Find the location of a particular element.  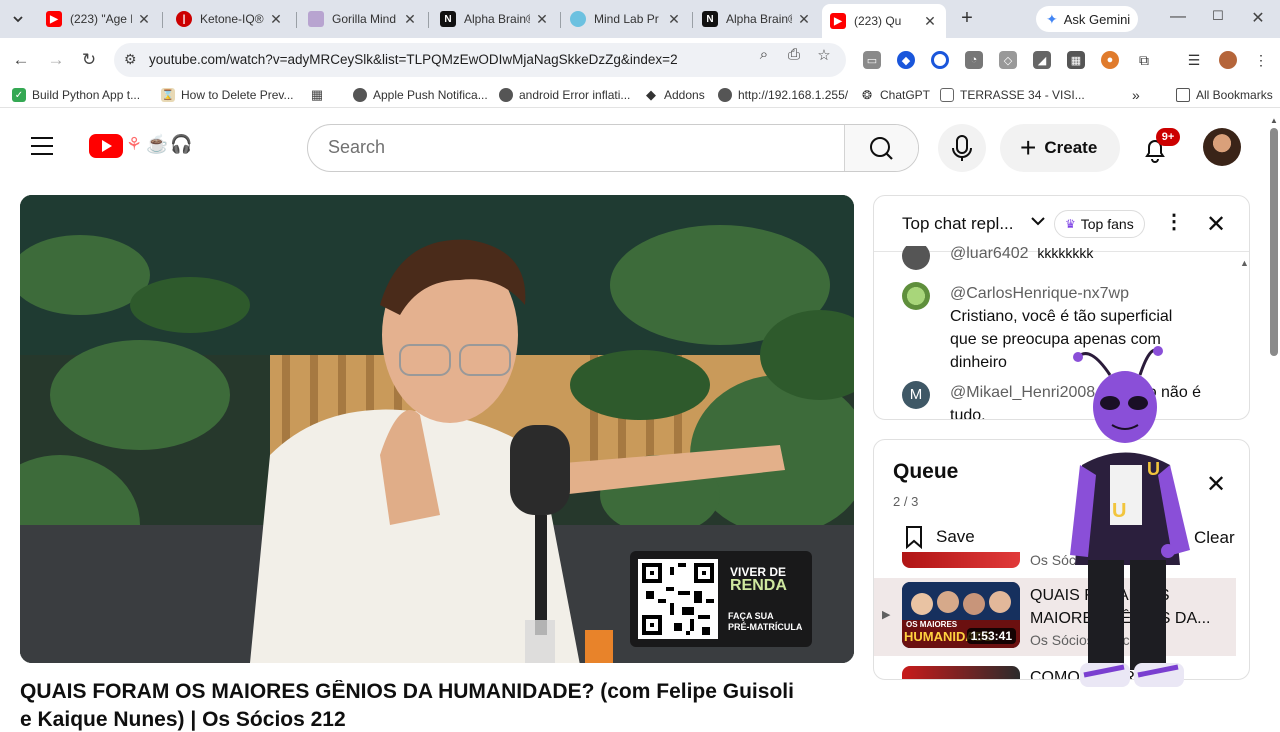

top-fans-label: Top fans is located at coordinates (1107, 224).